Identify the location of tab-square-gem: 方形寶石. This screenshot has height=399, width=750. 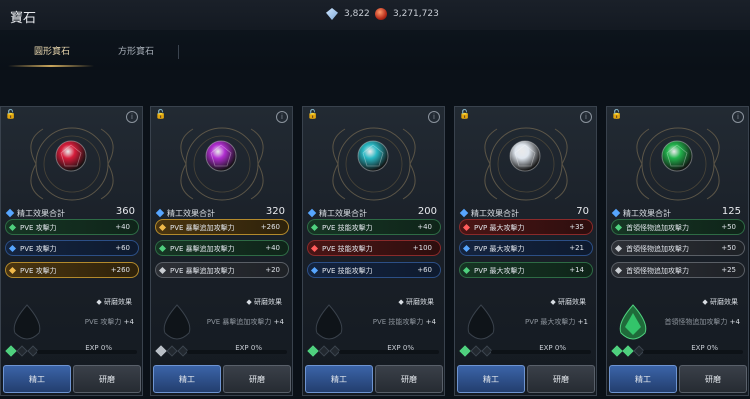
(136, 50).